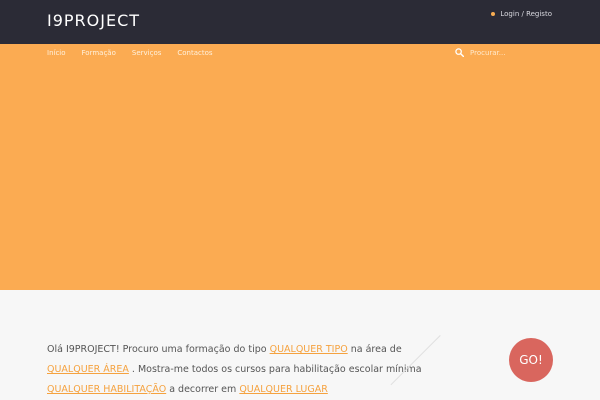  I want to click on top-bar: I9PROJECT Login / Registo, so click(300, 22).